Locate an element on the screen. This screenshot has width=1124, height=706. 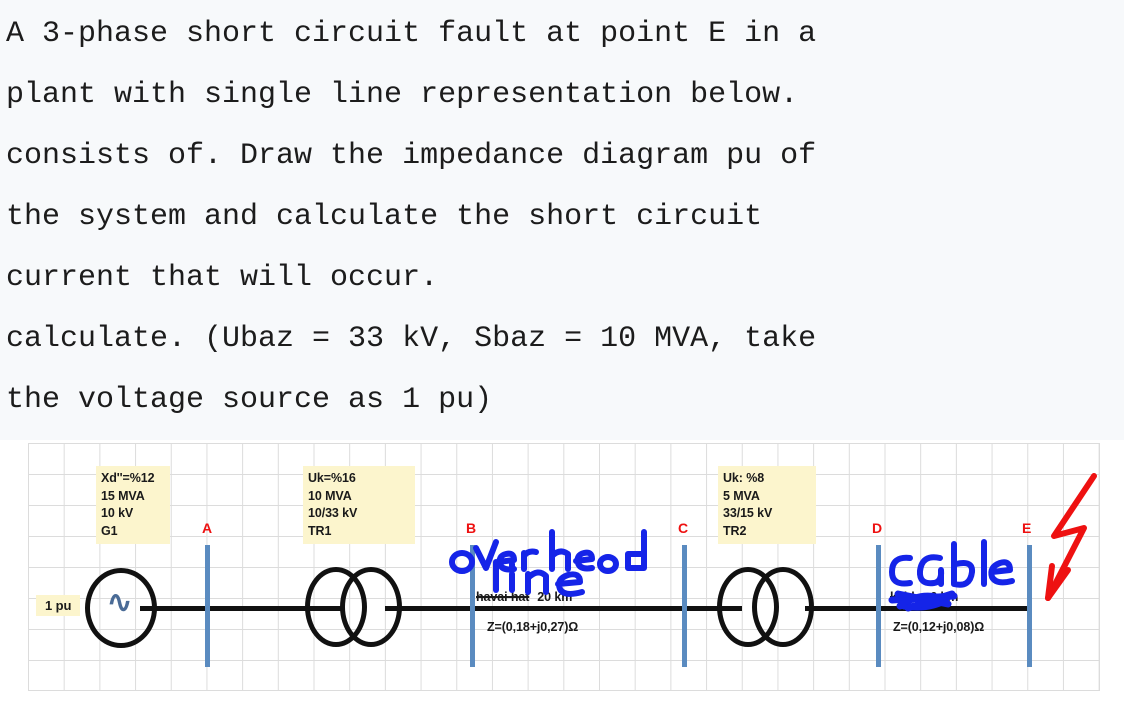
handwriting-cable-scribble is located at coordinates (924, 600).